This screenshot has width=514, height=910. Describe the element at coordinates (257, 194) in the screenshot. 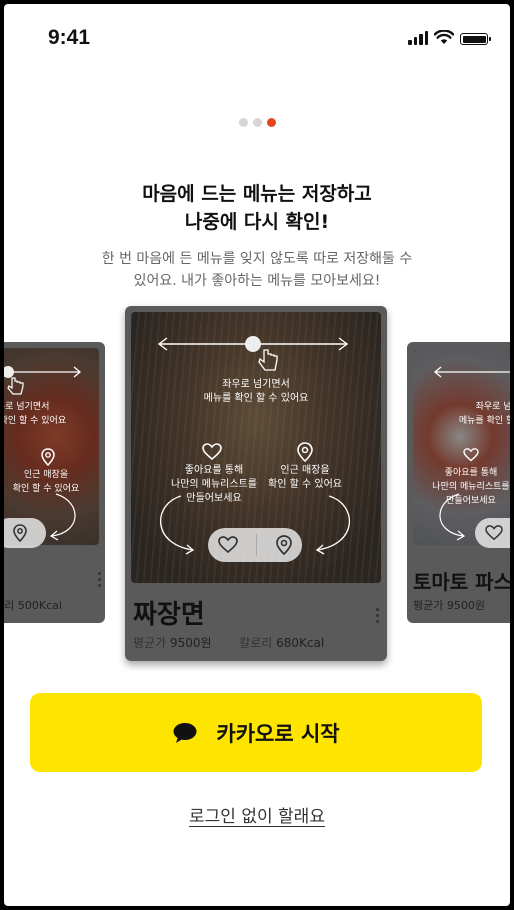

I see `title-line-1: 마음에 드는 메뉴는 저장하고` at that location.